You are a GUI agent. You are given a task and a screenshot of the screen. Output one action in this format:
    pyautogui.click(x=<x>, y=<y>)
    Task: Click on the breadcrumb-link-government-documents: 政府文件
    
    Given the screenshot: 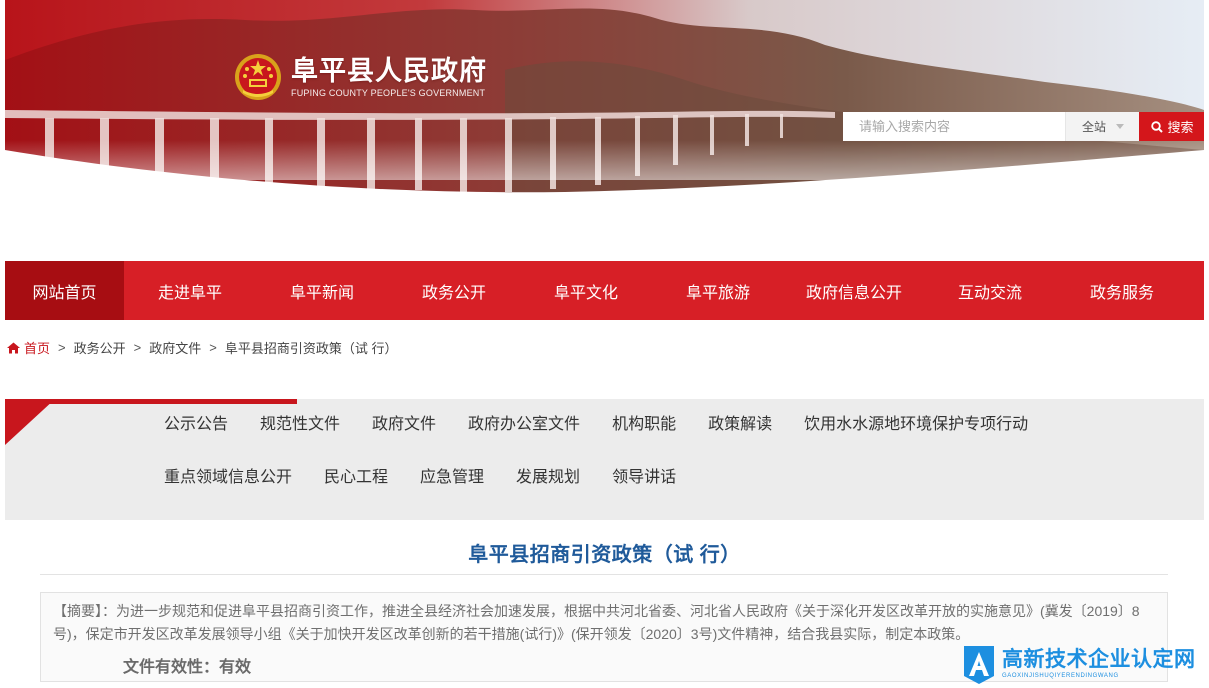 What is the action you would take?
    pyautogui.click(x=175, y=347)
    